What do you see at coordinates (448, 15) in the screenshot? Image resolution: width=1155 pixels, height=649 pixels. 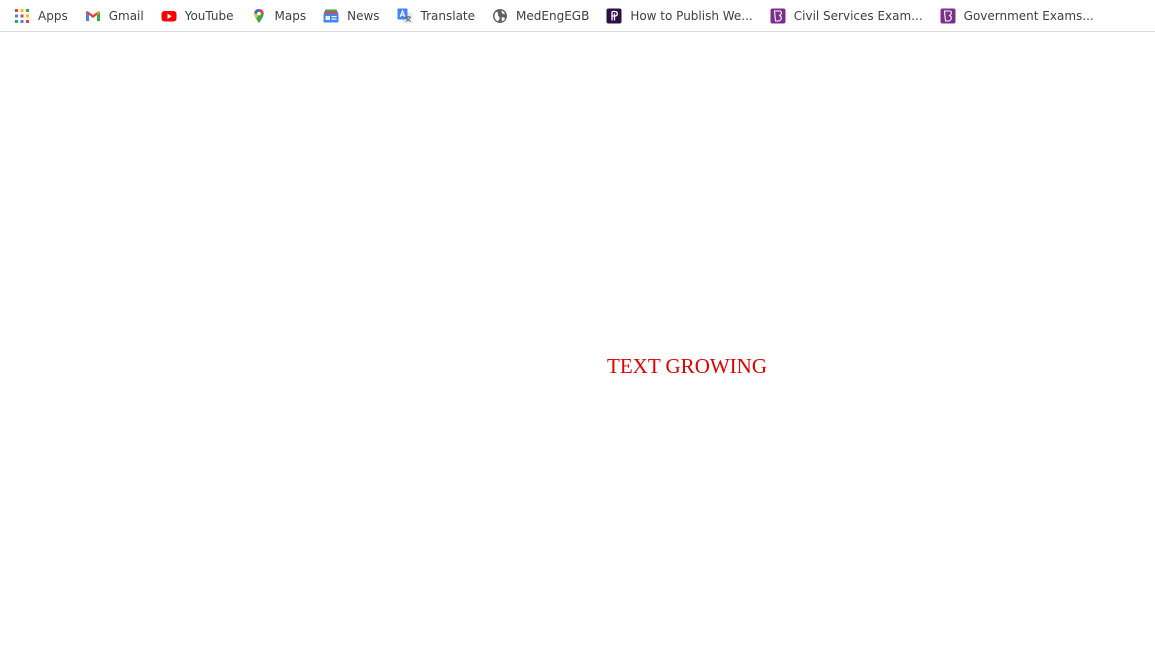 I see `bookmark-label: Translate` at bounding box center [448, 15].